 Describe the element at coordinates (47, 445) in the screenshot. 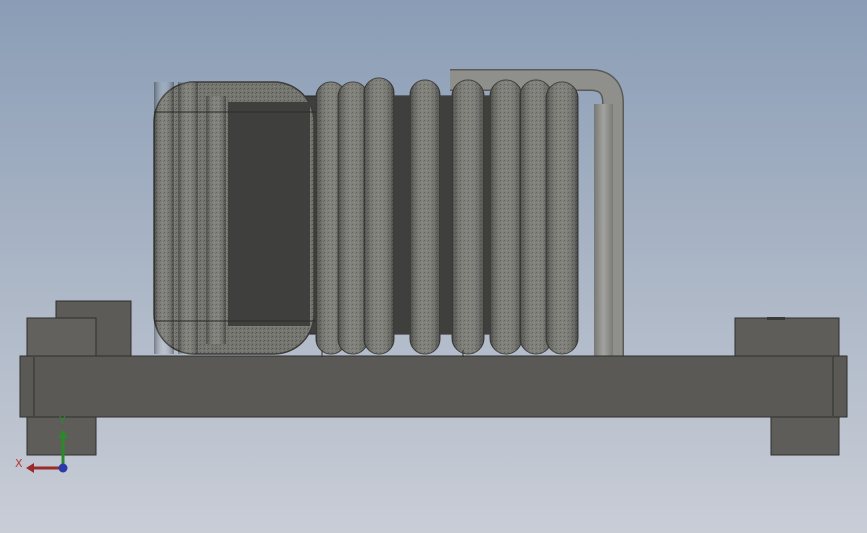

I see `coordinate-triad: Y X` at that location.